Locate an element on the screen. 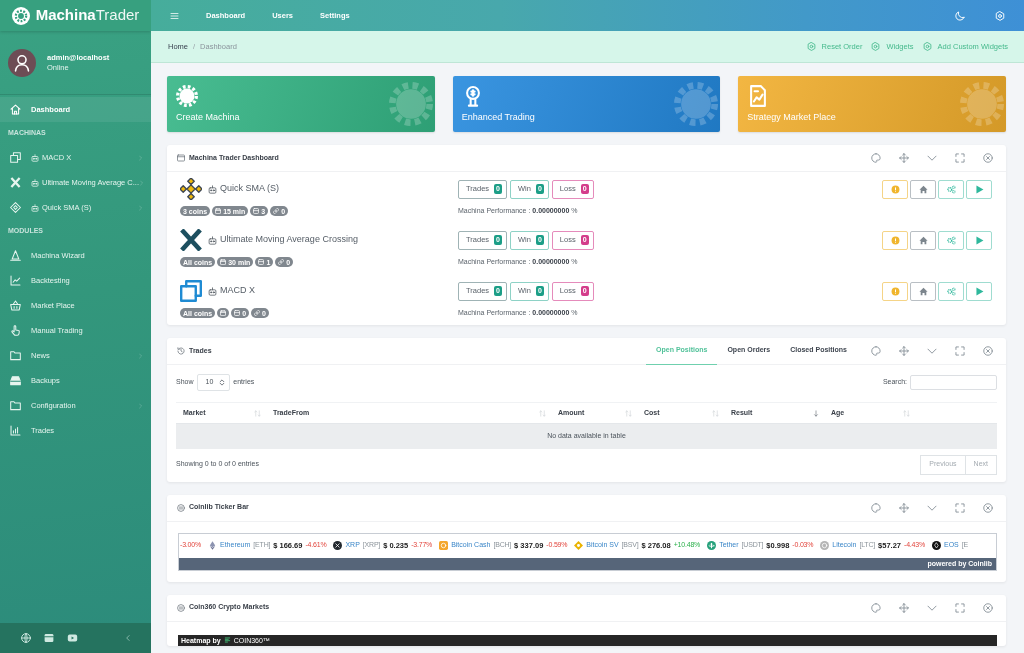 The height and width of the screenshot is (653, 1024). squares-logo-icon is located at coordinates (191, 291).